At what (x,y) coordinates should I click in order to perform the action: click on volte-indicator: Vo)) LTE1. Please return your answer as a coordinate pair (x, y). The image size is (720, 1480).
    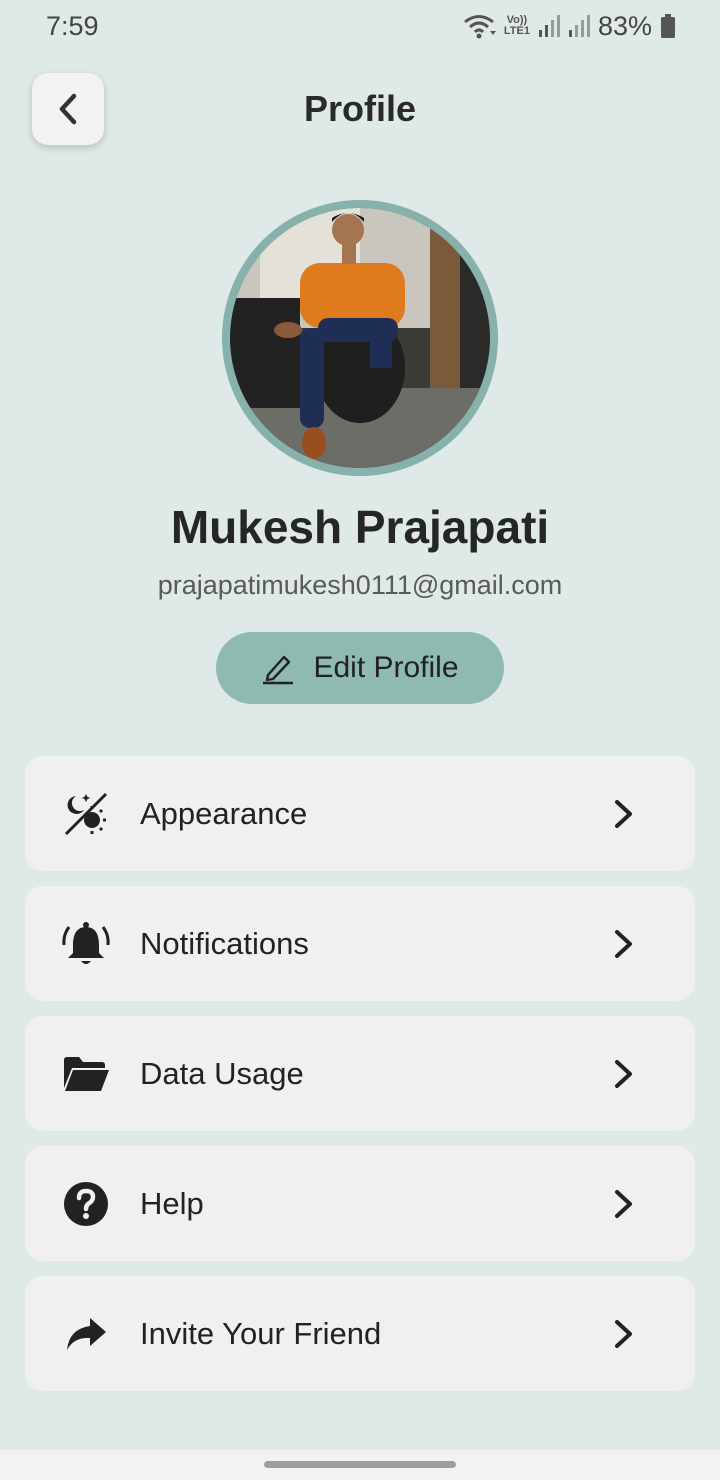
    Looking at the image, I should click on (516, 25).